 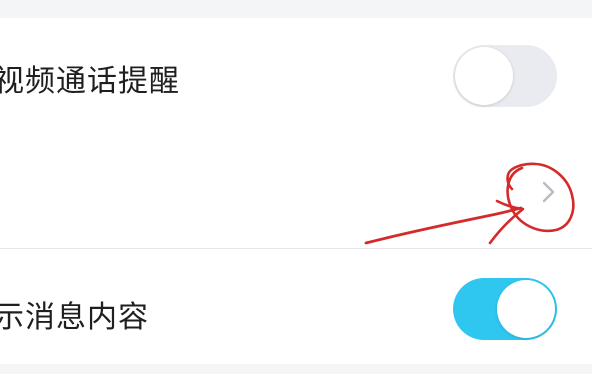 I want to click on video-call-reminder-toggle, so click(x=505, y=76).